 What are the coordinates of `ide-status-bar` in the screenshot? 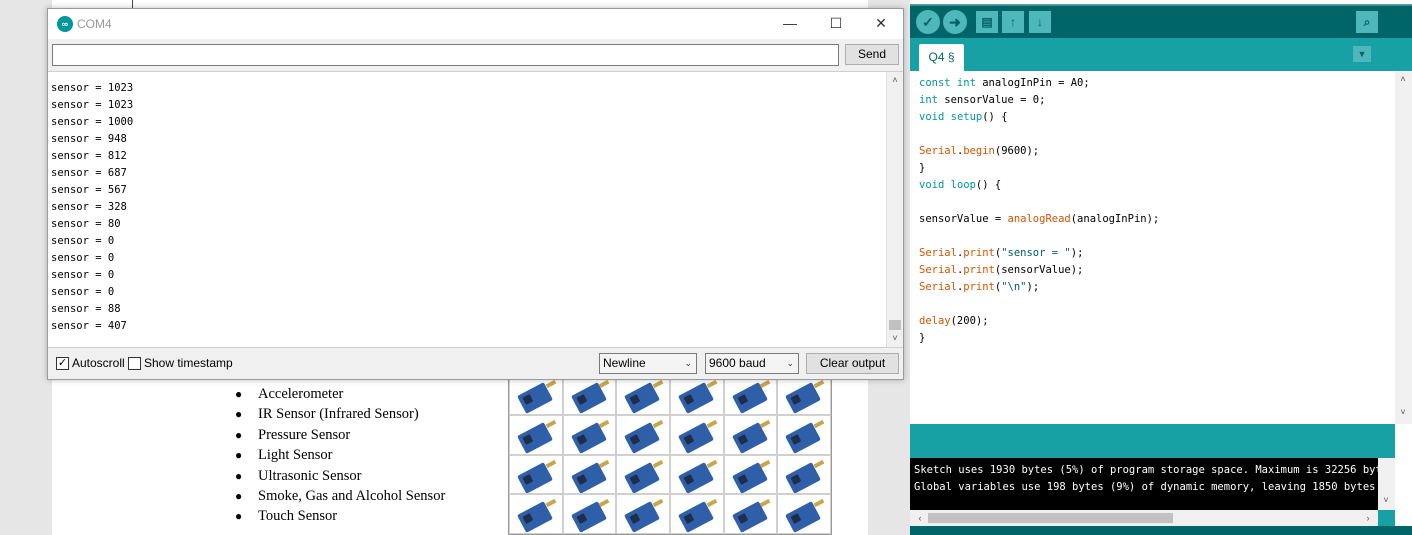 It's located at (1161, 530).